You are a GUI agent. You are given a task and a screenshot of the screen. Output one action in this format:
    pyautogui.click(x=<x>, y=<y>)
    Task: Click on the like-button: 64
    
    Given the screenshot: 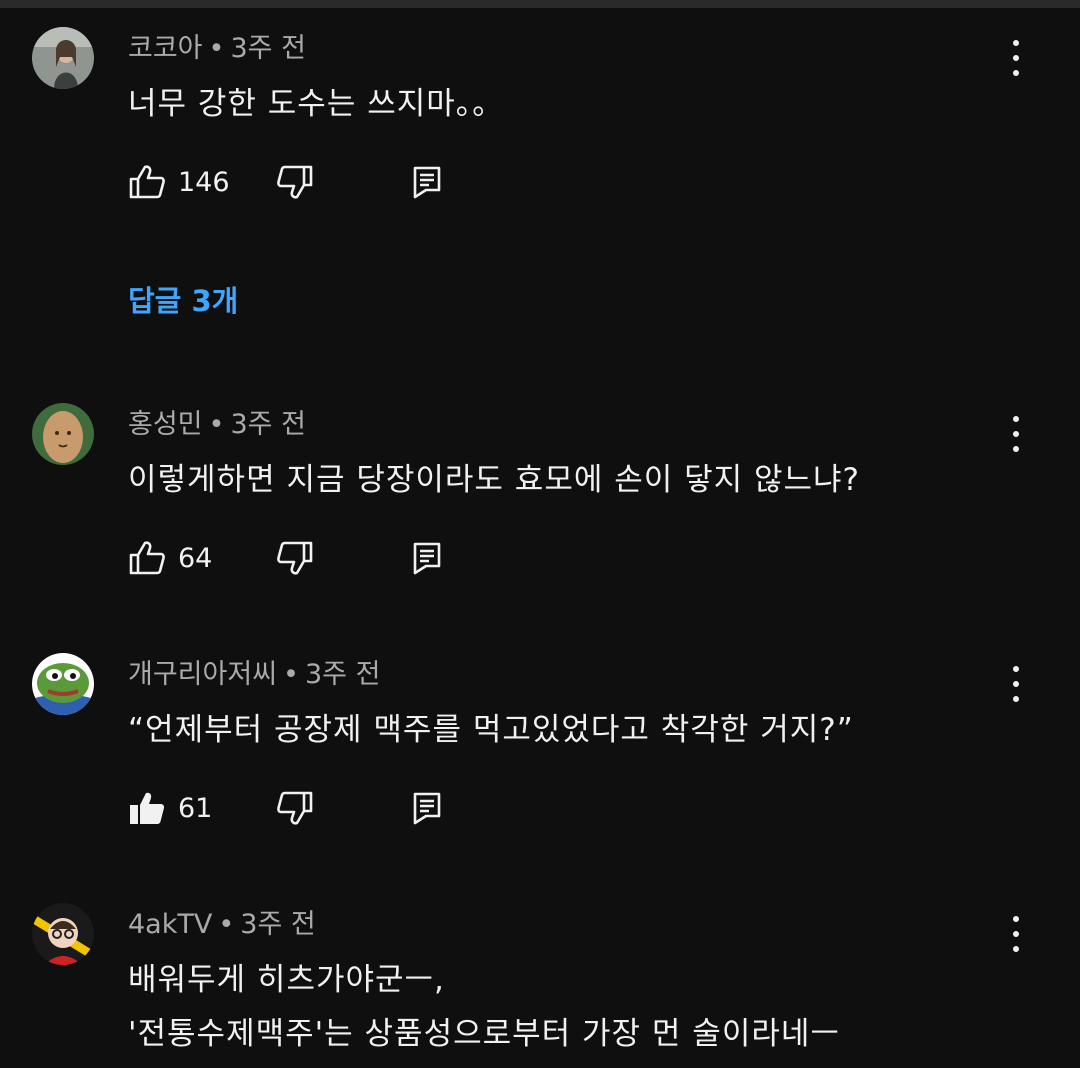 What is the action you would take?
    pyautogui.click(x=170, y=558)
    